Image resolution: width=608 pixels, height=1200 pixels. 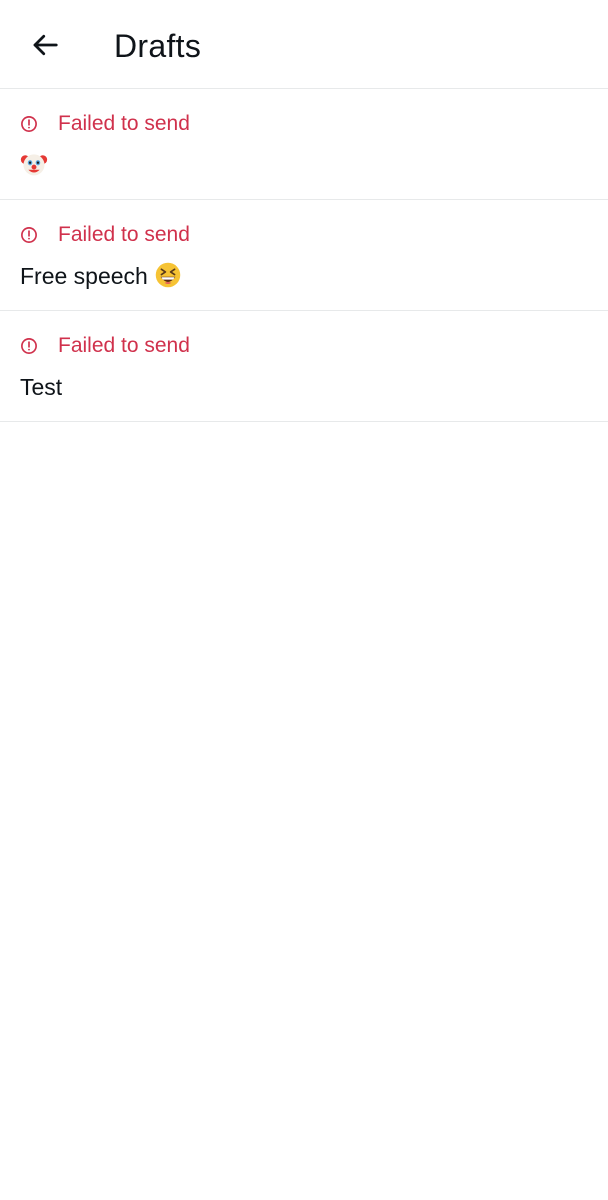 What do you see at coordinates (304, 44) in the screenshot?
I see `app-bar: Drafts` at bounding box center [304, 44].